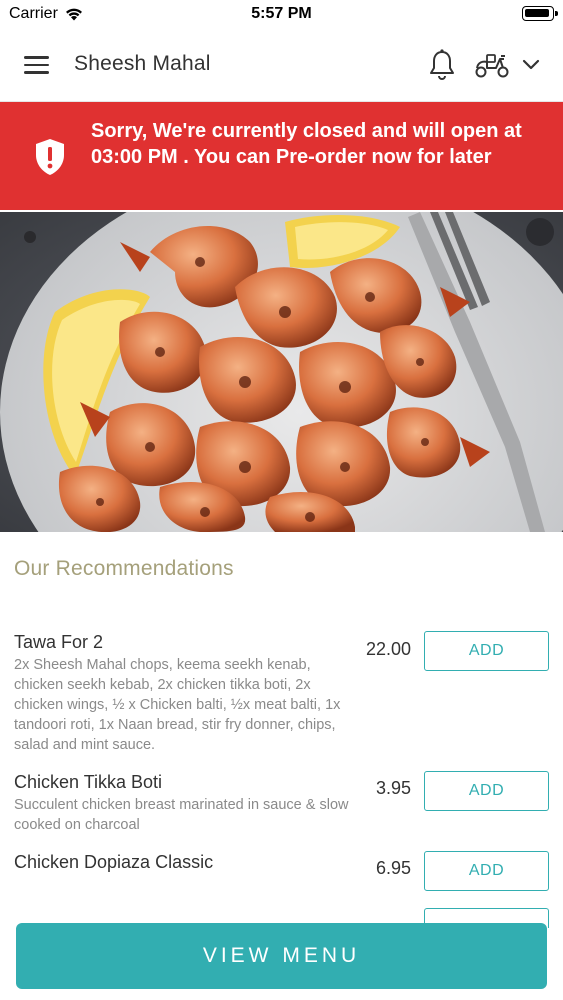  I want to click on app-header: Sheesh Mahal, so click(281, 65).